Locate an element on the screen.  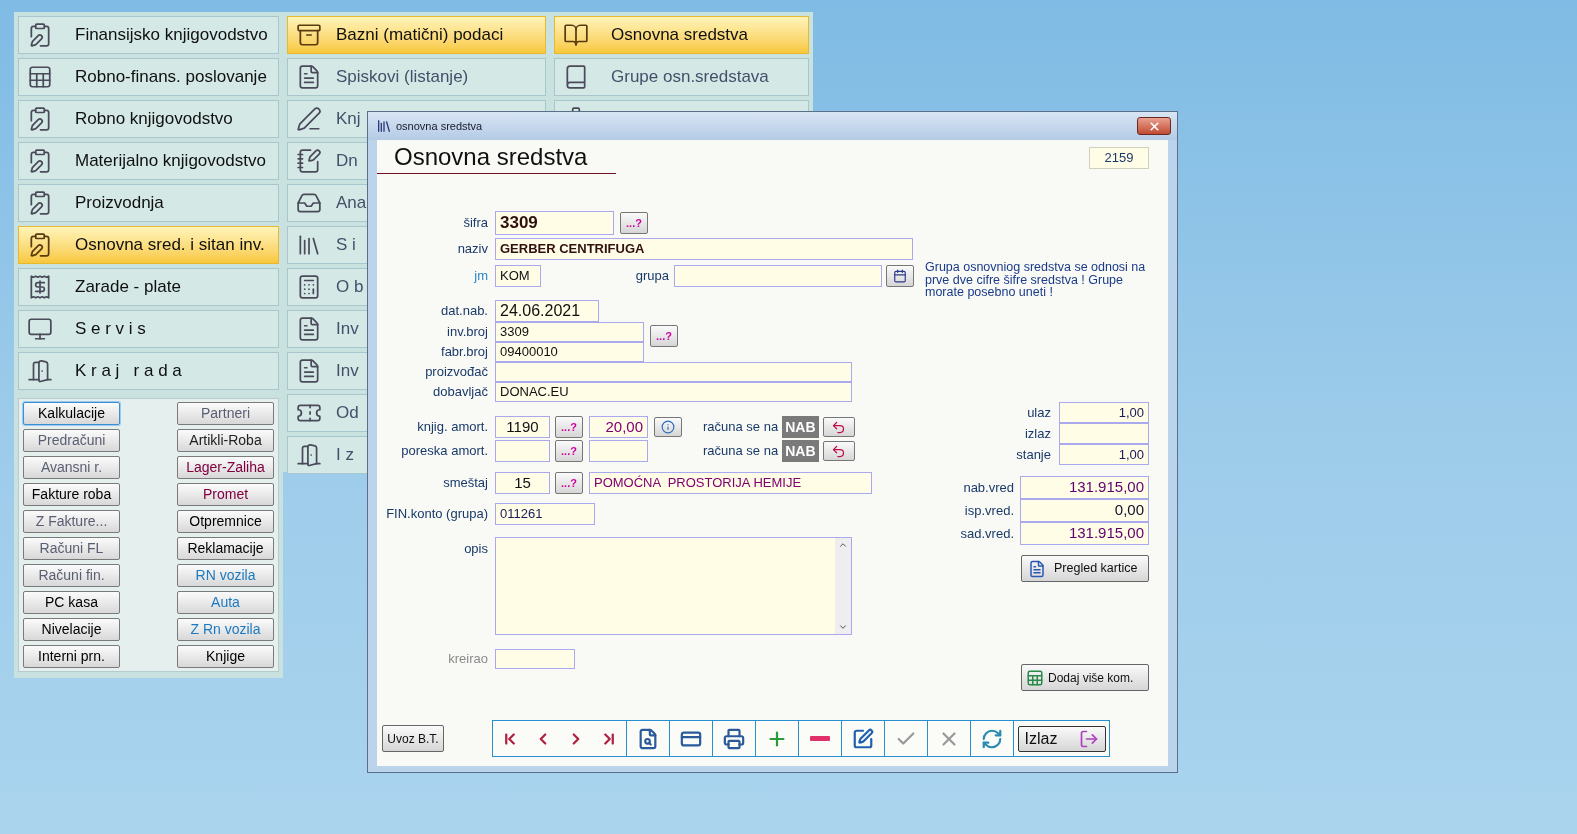
field-label: stanje is located at coordinates (1033, 454).